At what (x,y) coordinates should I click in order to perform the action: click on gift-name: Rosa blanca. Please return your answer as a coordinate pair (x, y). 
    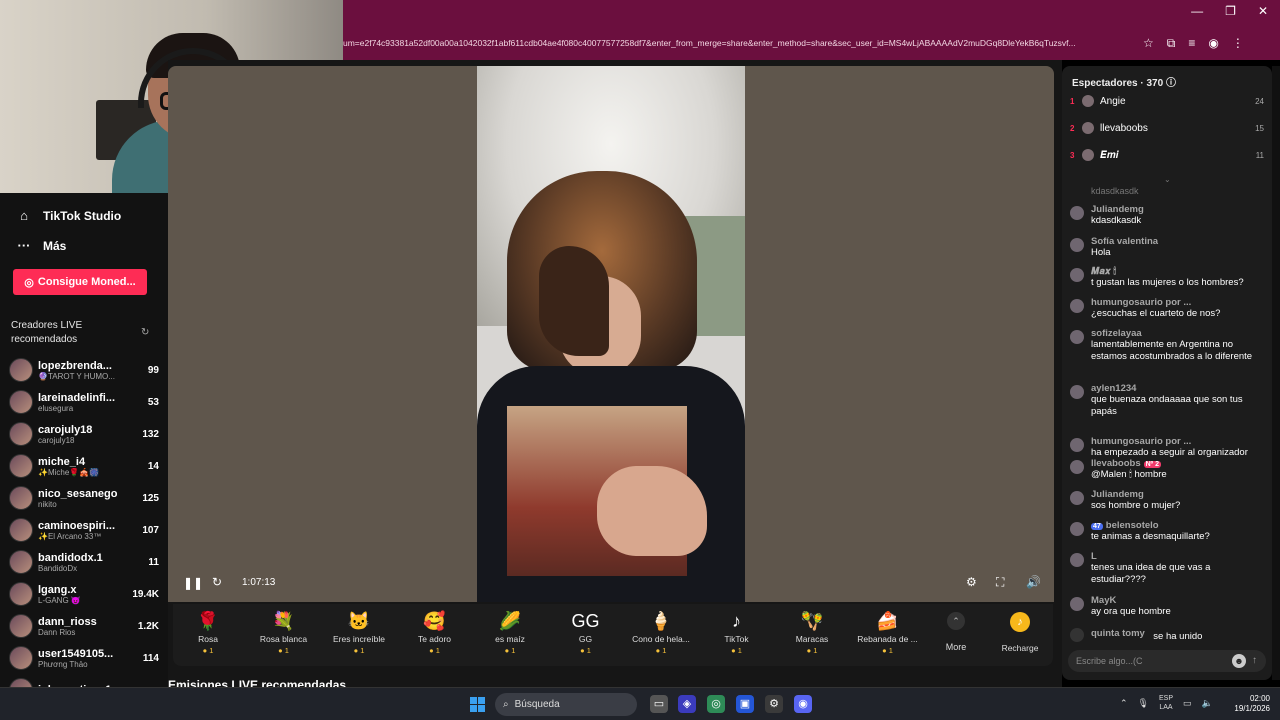
    Looking at the image, I should click on (283, 639).